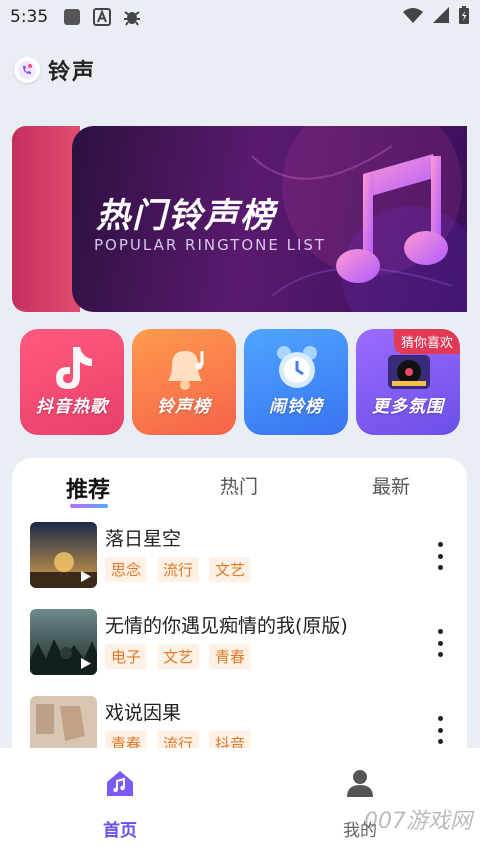  What do you see at coordinates (391, 485) in the screenshot?
I see `tab-latest: 最新` at bounding box center [391, 485].